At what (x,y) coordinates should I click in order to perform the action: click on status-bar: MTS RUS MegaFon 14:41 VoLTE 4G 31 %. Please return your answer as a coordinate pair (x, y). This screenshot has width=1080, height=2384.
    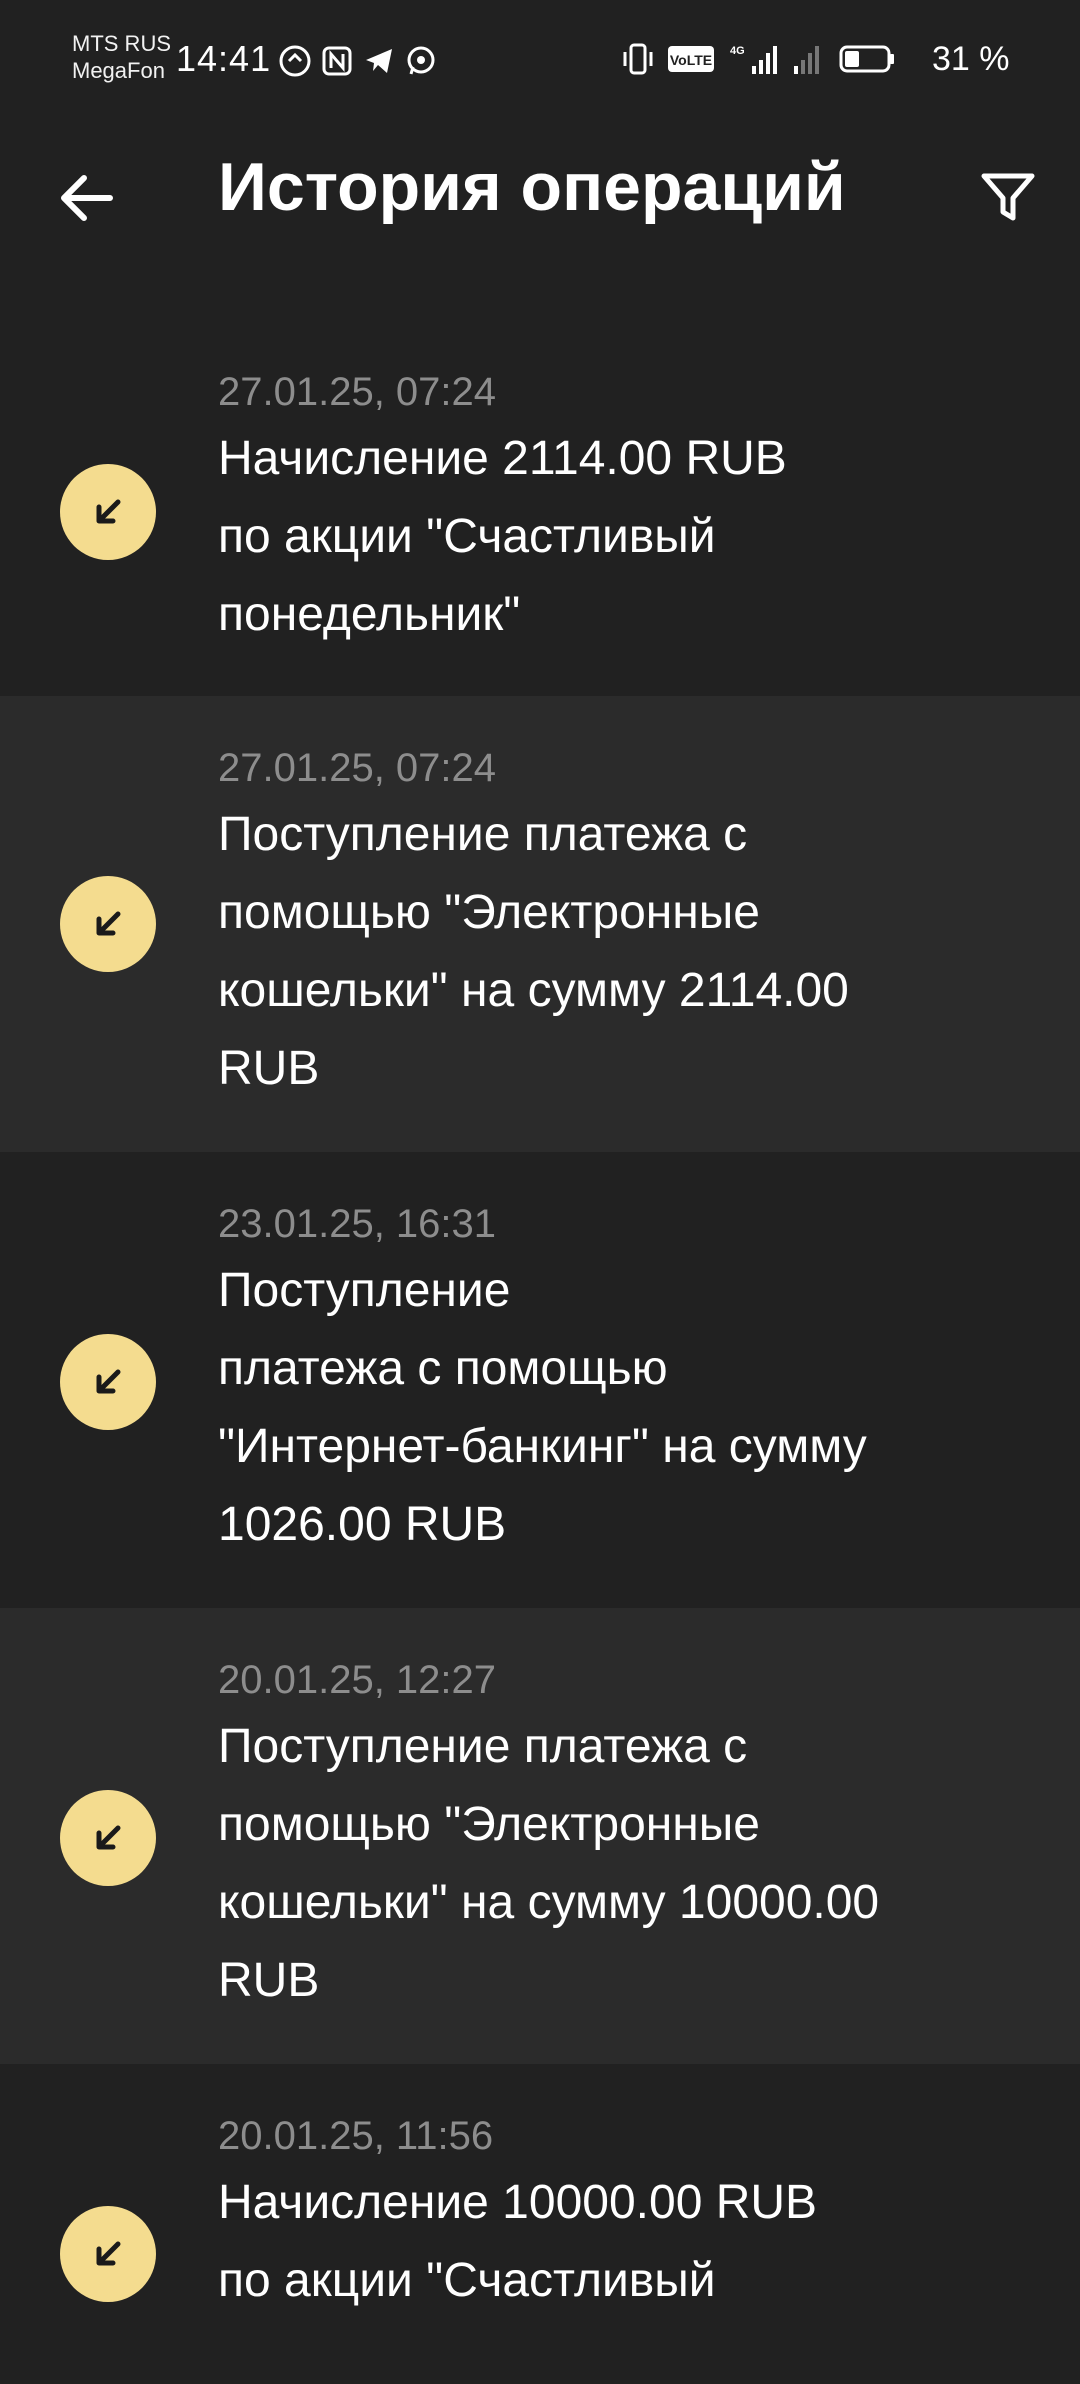
    Looking at the image, I should click on (540, 60).